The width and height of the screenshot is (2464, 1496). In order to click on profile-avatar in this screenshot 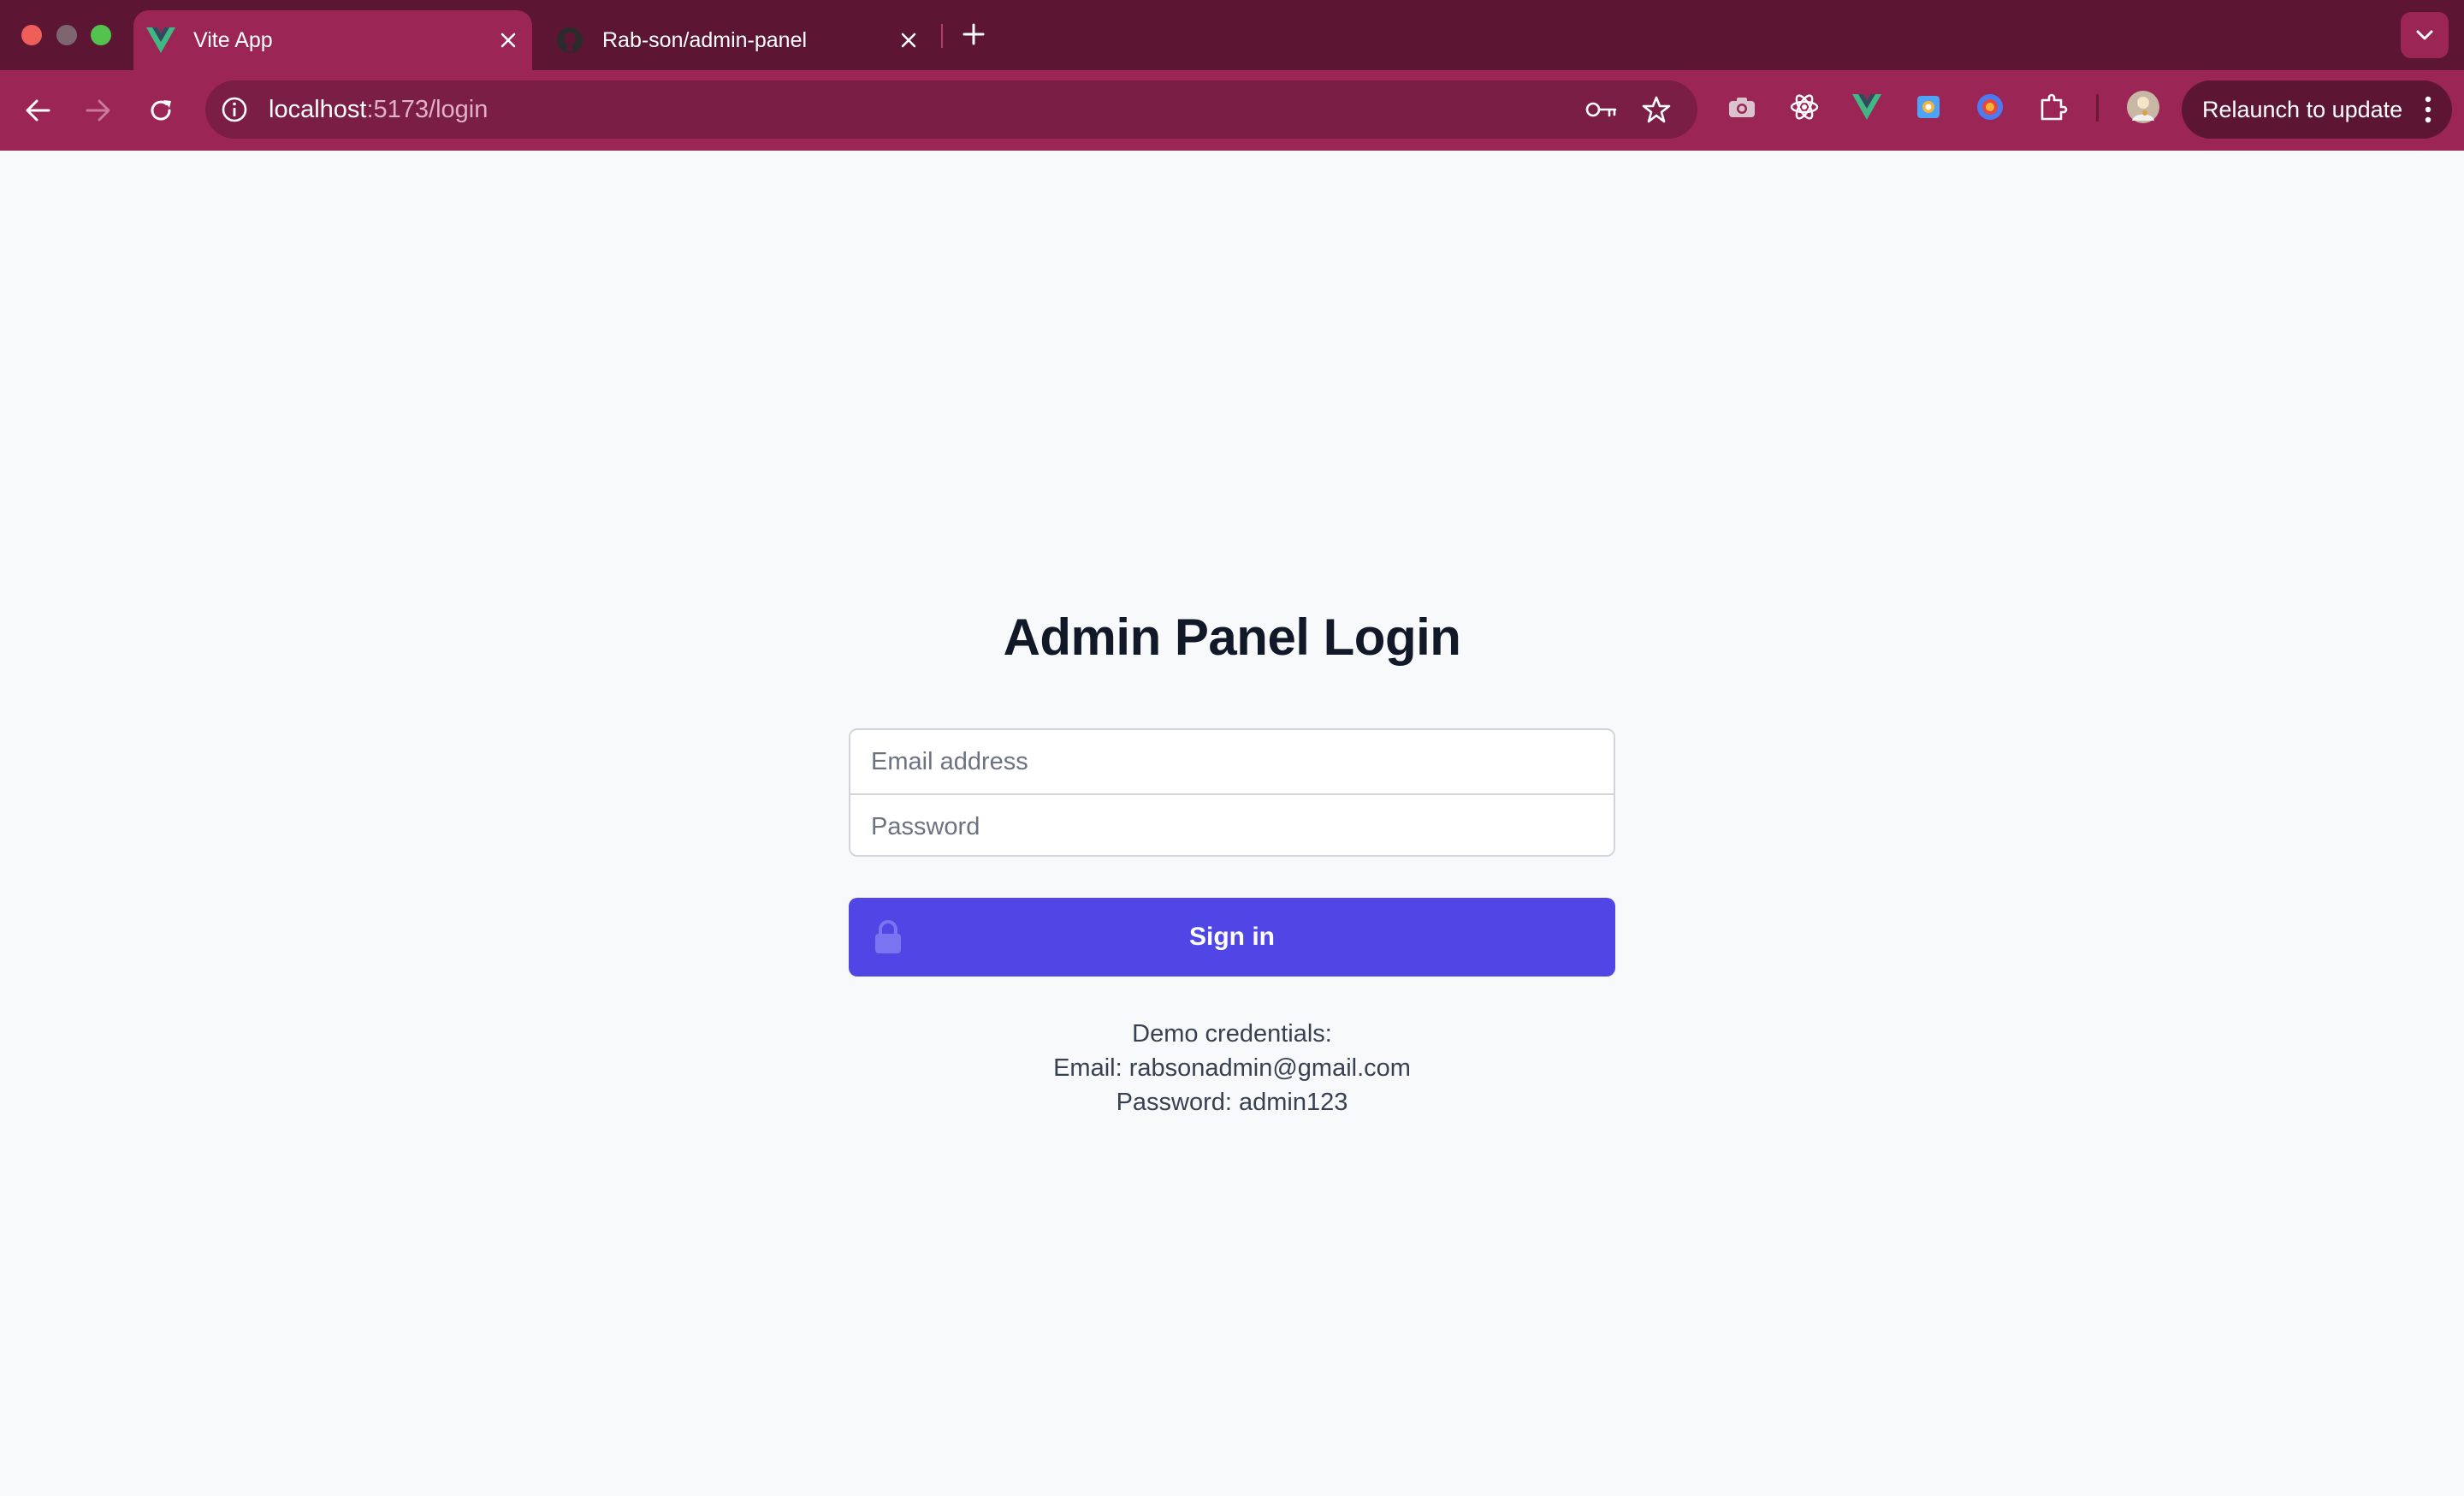, I will do `click(2143, 107)`.